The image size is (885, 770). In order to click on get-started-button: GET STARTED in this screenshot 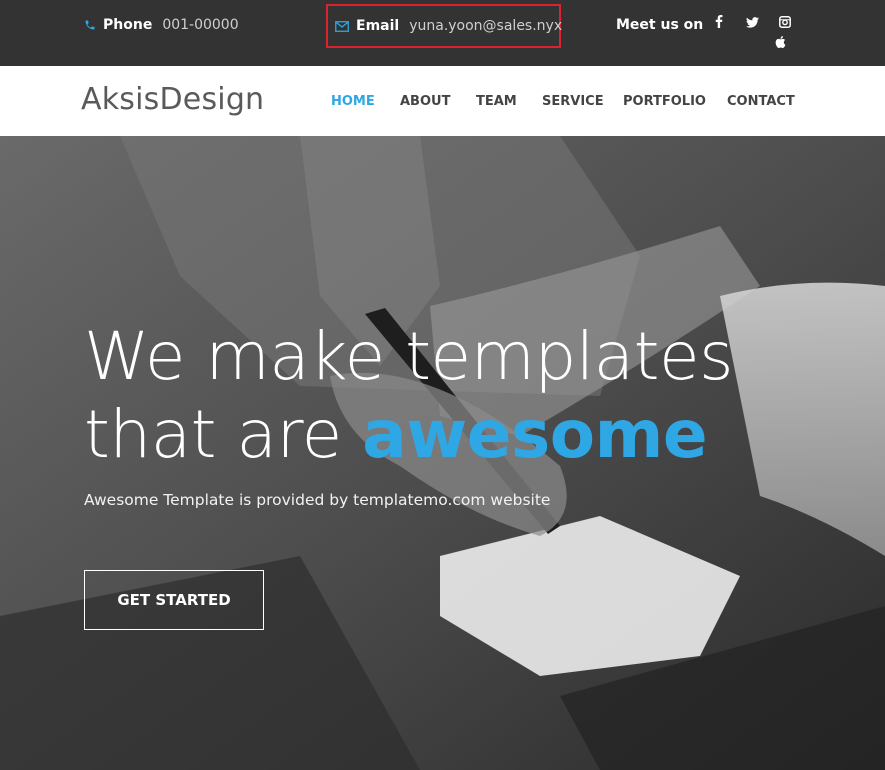, I will do `click(174, 600)`.